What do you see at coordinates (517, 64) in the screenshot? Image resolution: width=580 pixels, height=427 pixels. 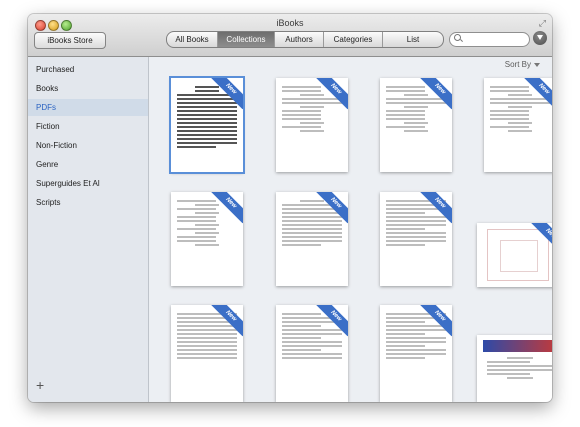 I see `sort-by-label: Sort By` at bounding box center [517, 64].